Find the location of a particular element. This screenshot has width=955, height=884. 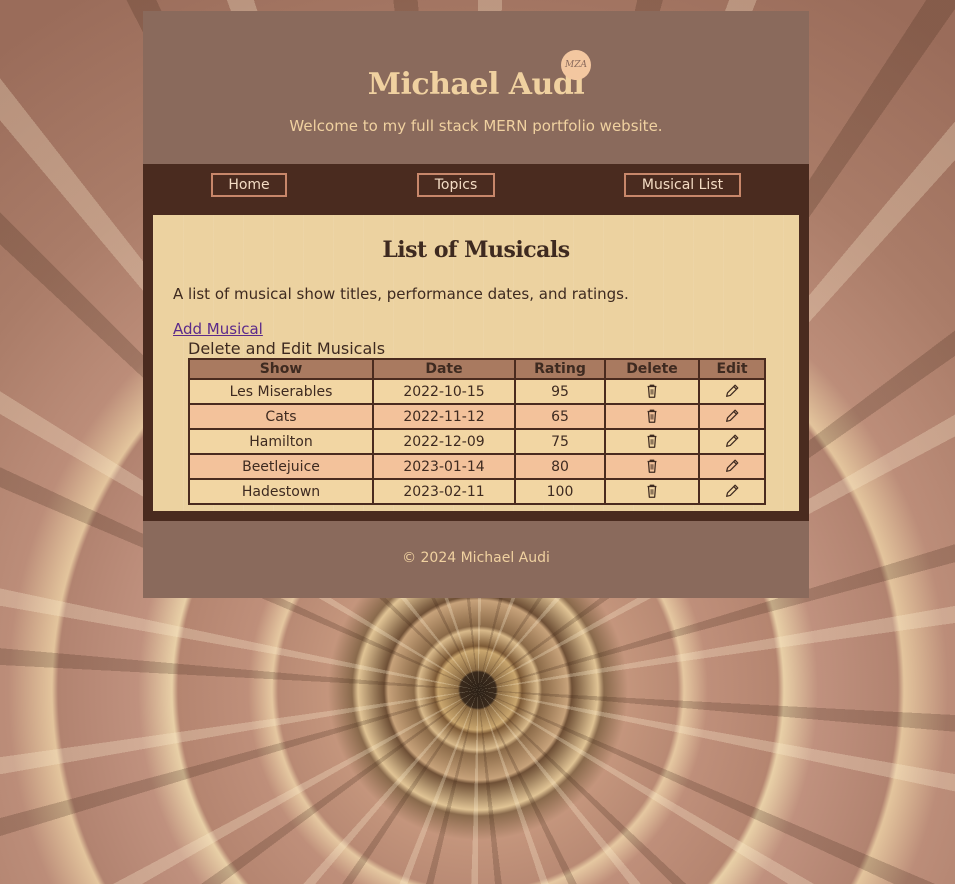

cell-show: Les Miserables is located at coordinates (281, 391).